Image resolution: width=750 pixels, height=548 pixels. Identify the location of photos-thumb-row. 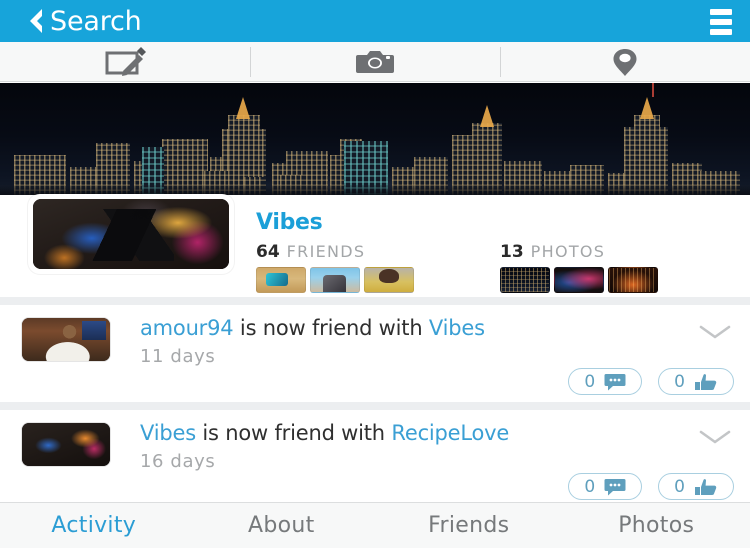
(579, 280).